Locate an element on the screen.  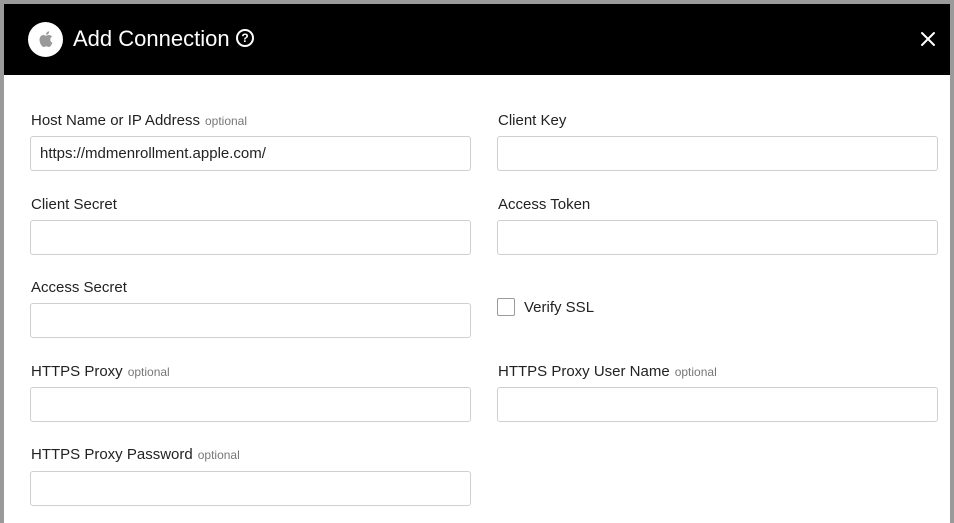
https-proxy-password-label-text: HTTPS Proxy Password is located at coordinates (112, 454).